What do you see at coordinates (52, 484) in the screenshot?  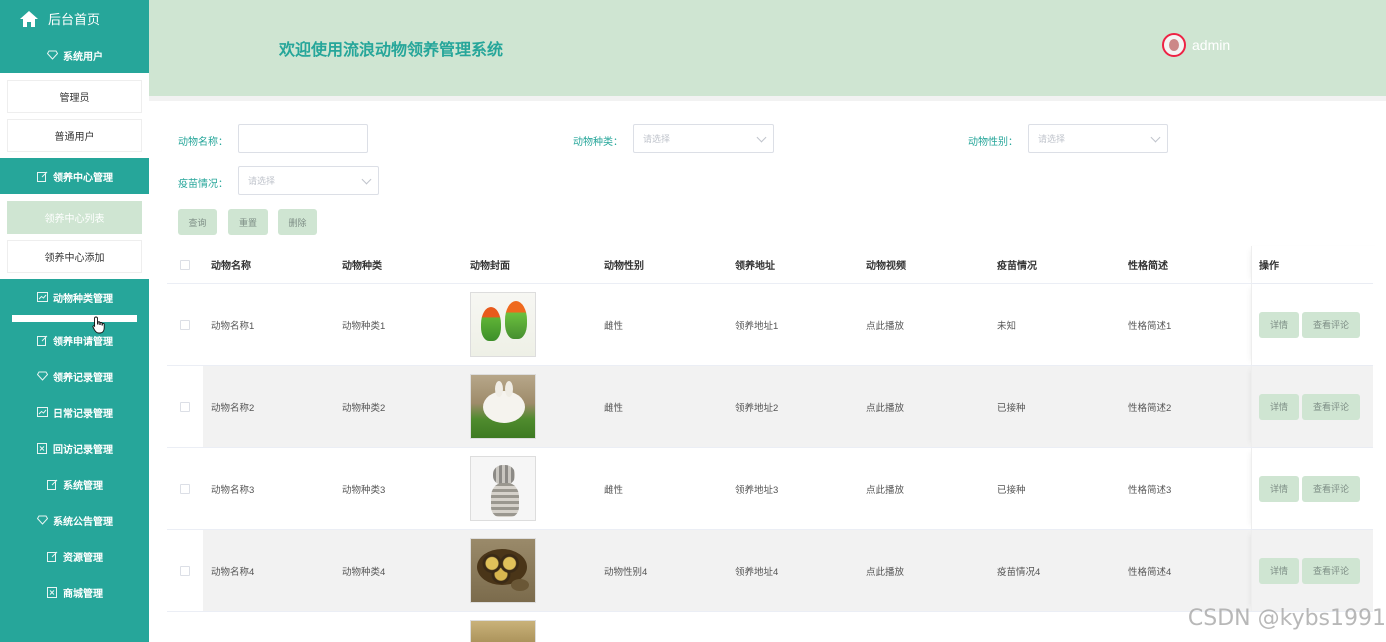 I see `edit-icon` at bounding box center [52, 484].